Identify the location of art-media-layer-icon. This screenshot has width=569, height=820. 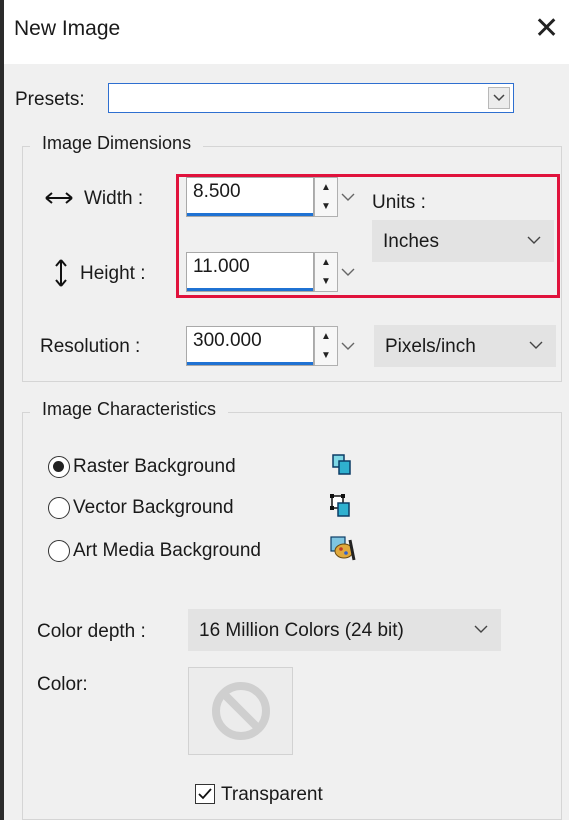
(343, 552).